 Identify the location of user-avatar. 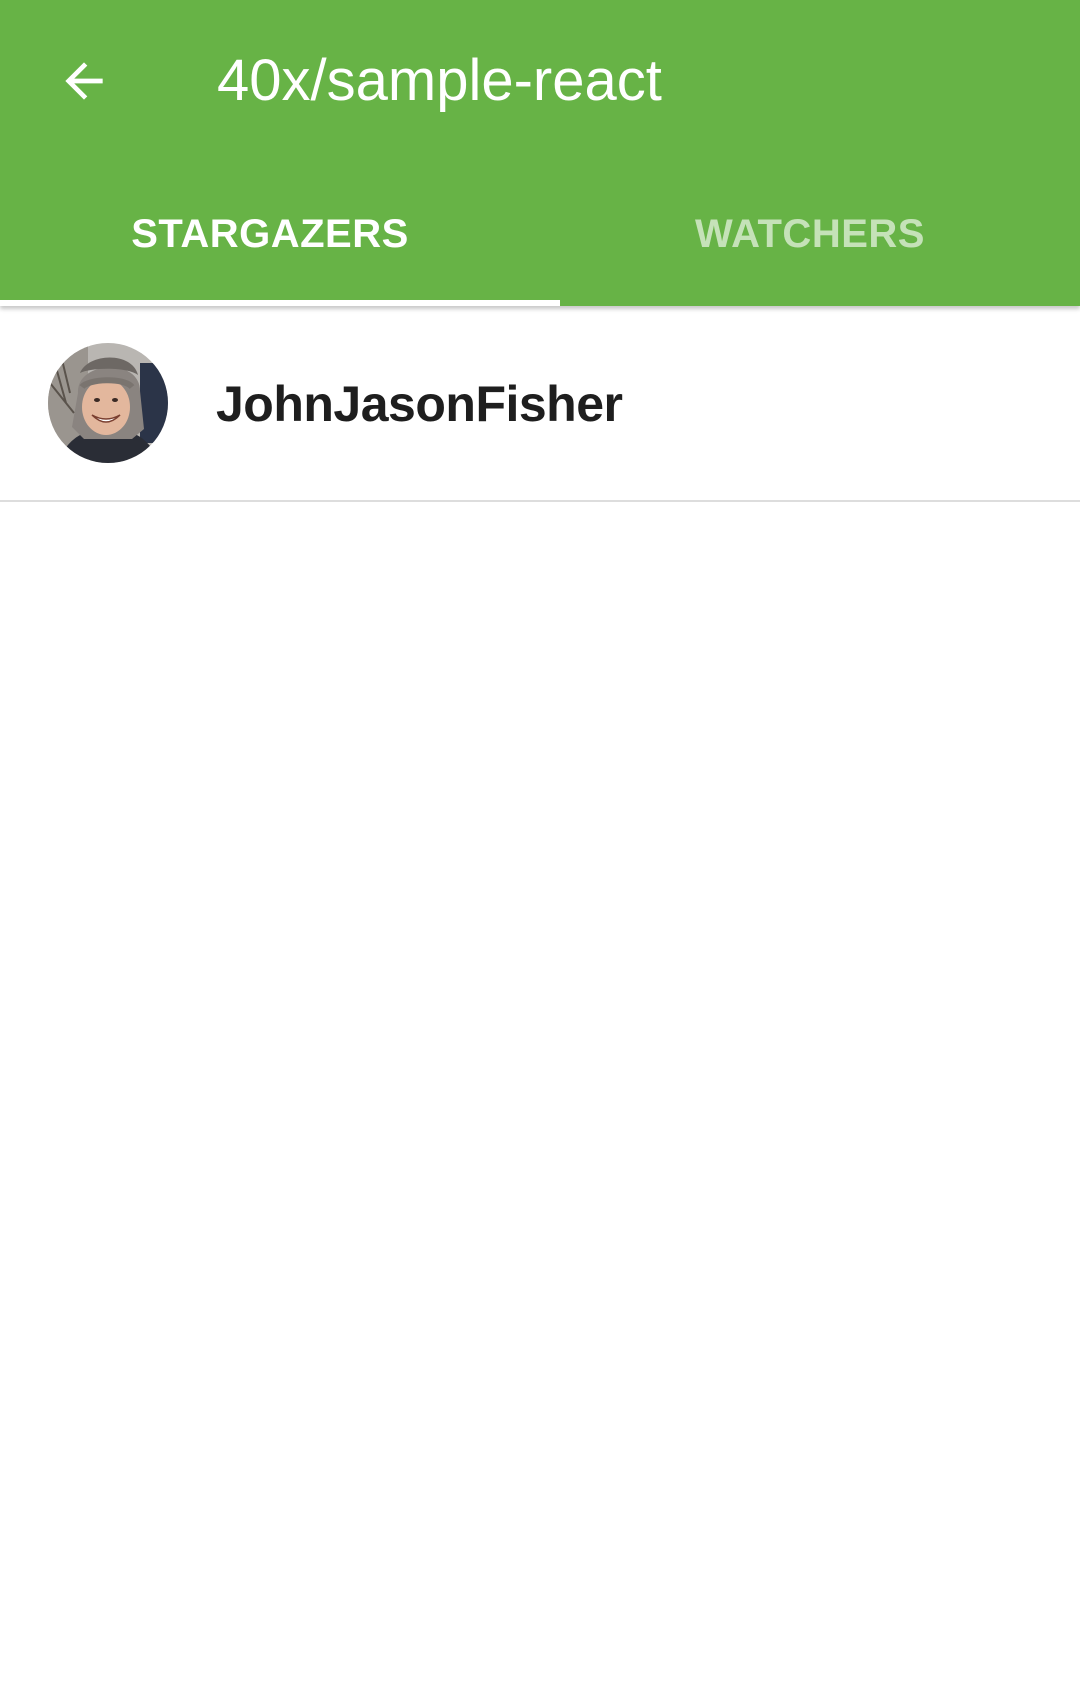
(108, 403).